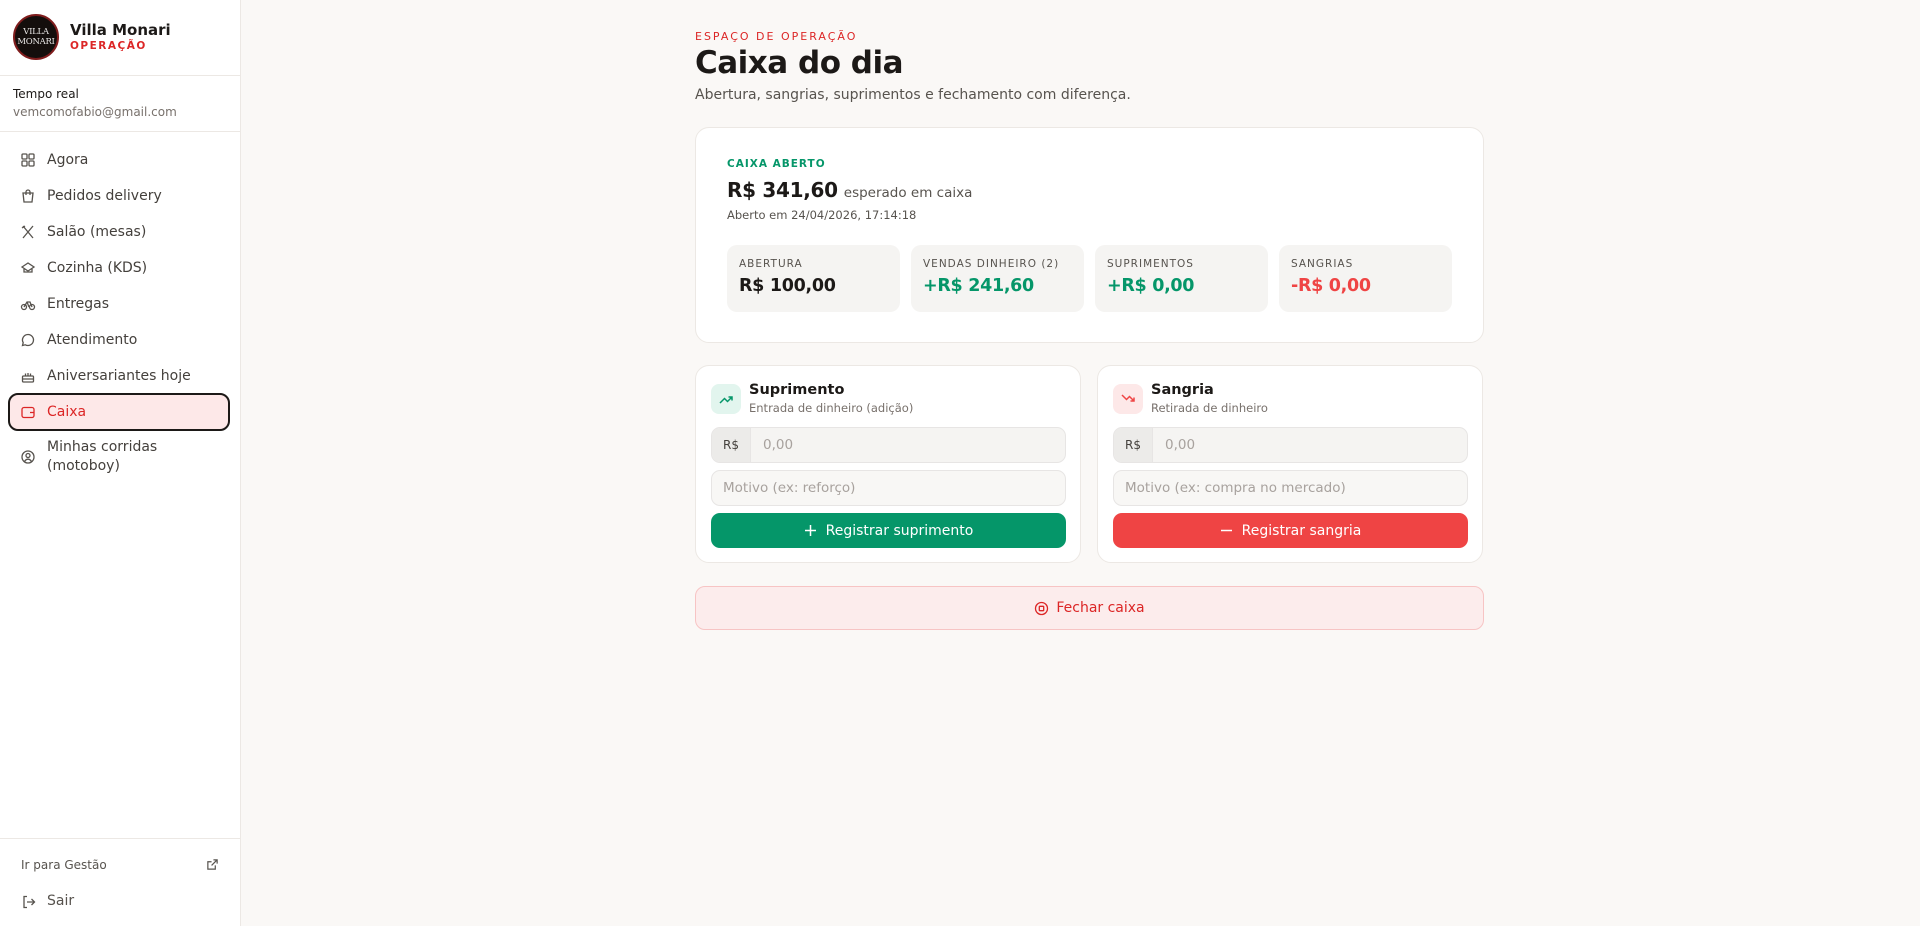 This screenshot has height=926, width=1920. Describe the element at coordinates (1290, 488) in the screenshot. I see `sangria-reason-input` at that location.